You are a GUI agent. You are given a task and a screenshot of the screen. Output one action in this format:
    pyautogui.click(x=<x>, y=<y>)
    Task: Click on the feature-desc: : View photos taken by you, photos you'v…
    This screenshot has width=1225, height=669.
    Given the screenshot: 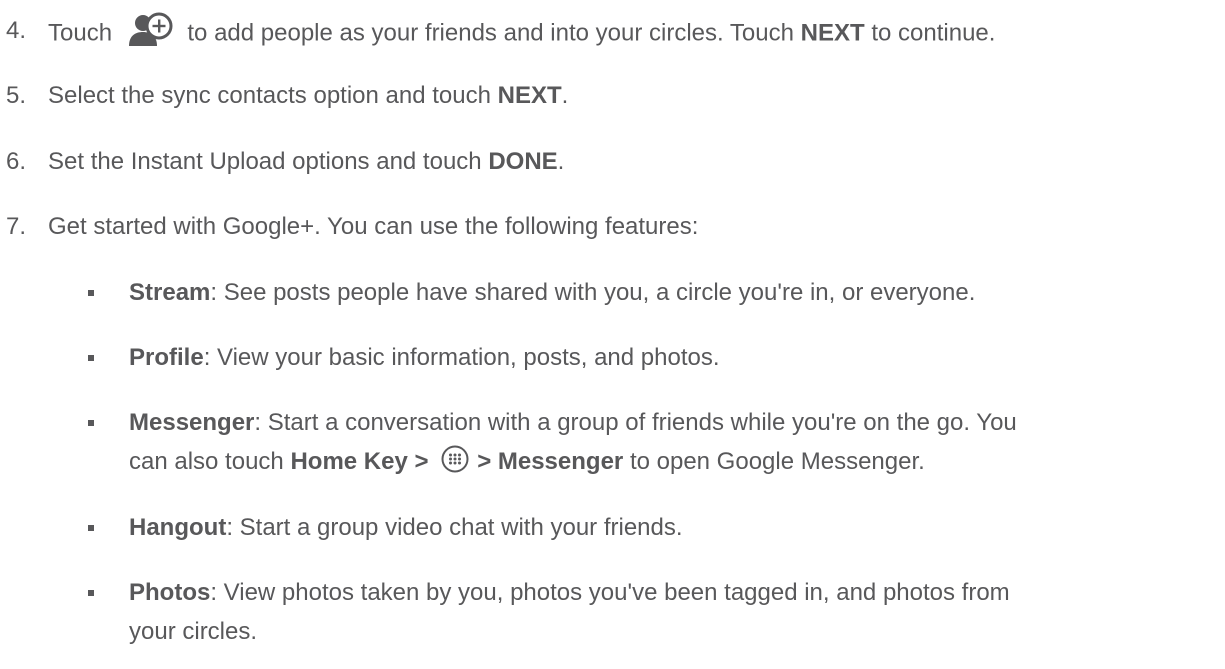 What is the action you would take?
    pyautogui.click(x=610, y=592)
    